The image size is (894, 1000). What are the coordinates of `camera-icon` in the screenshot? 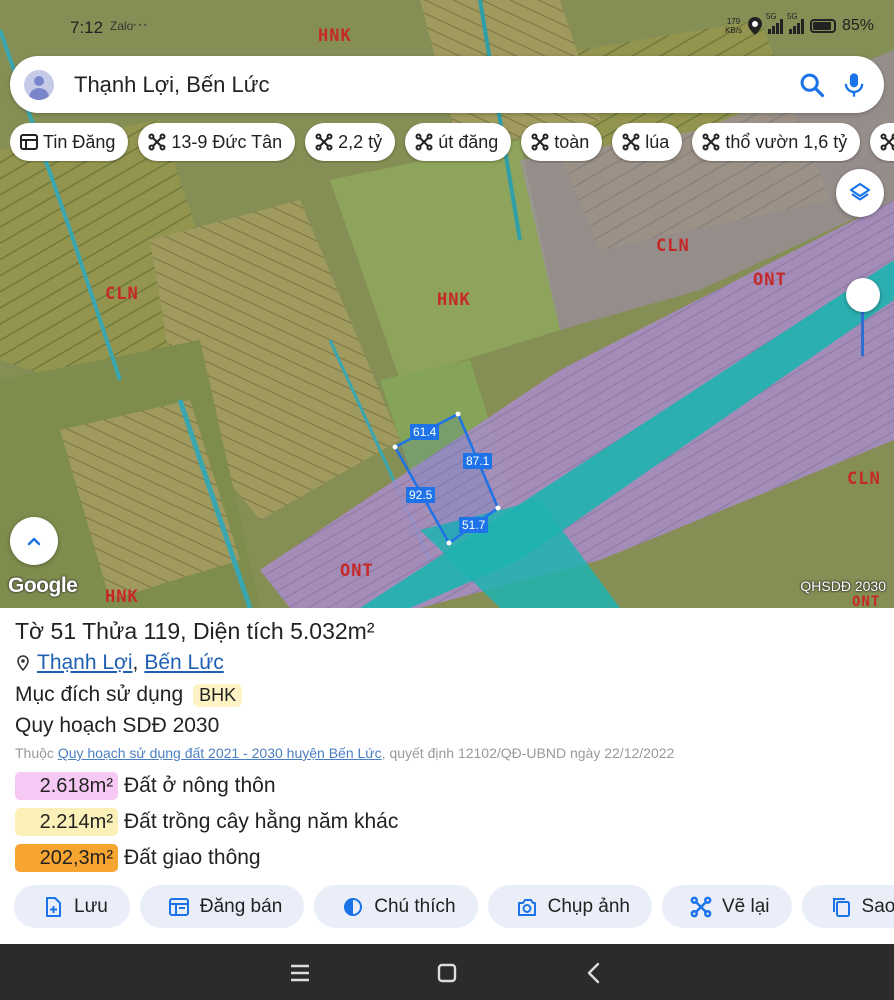 It's located at (526, 907).